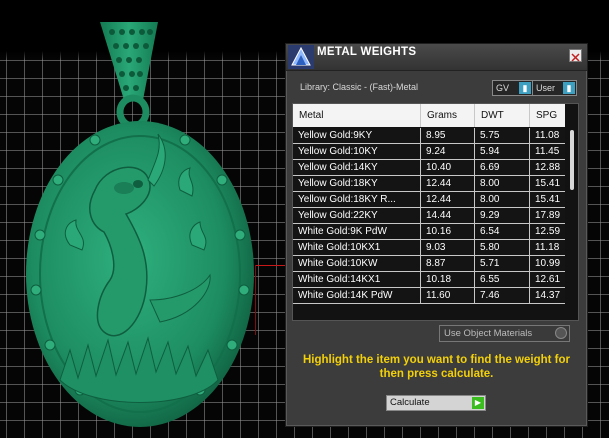 This screenshot has height=438, width=609. Describe the element at coordinates (548, 295) in the screenshot. I see `spg-cell: 14.37` at that location.